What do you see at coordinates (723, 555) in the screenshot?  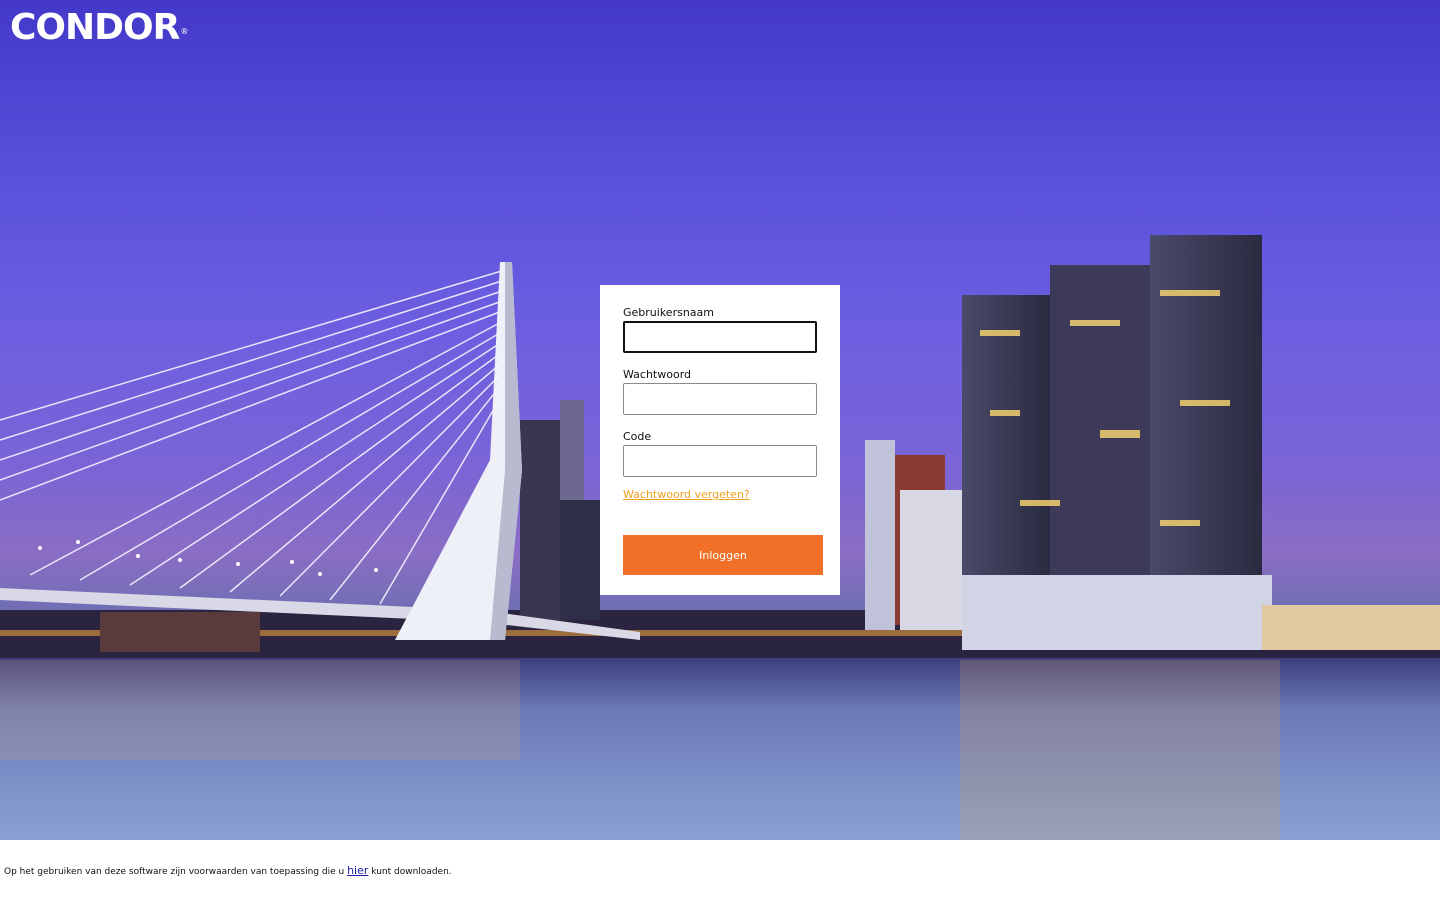 I see `login-button: Inloggen` at bounding box center [723, 555].